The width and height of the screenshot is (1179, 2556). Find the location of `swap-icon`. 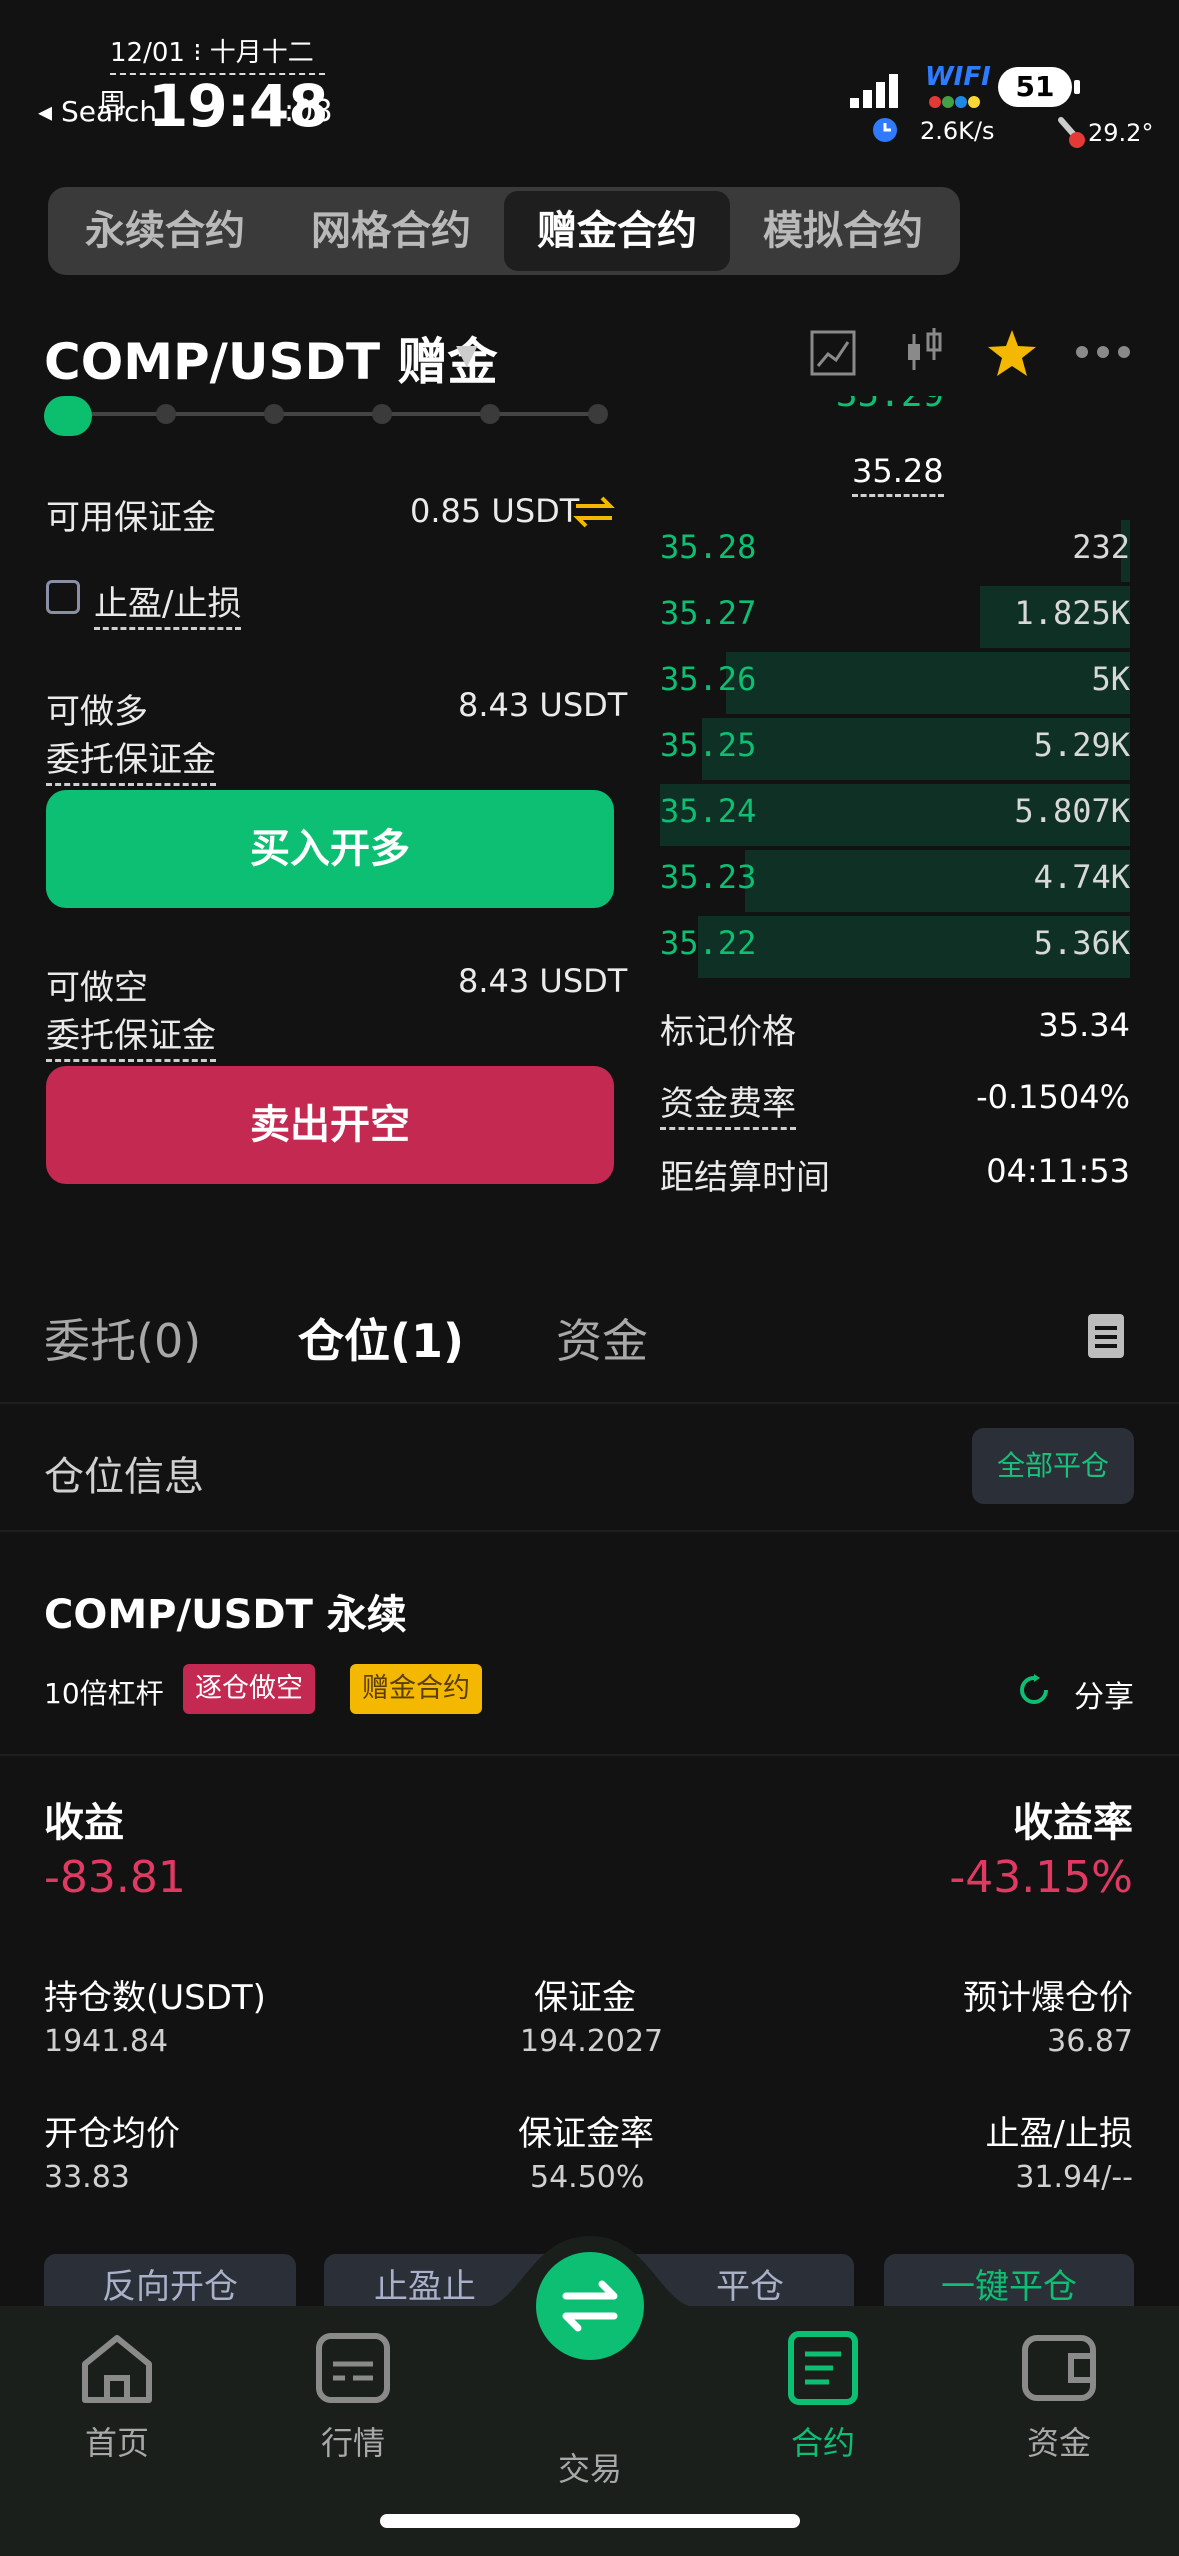

swap-icon is located at coordinates (590, 2306).